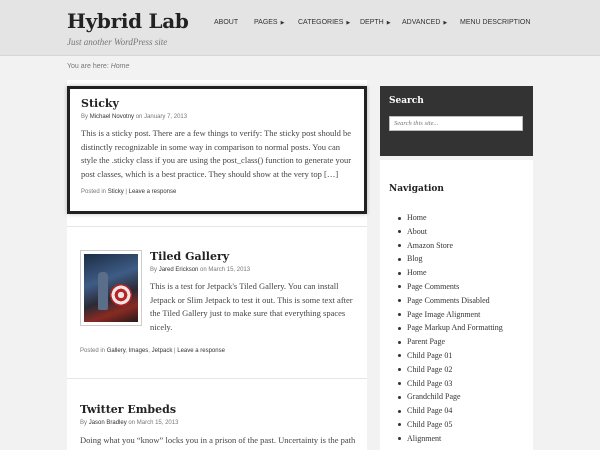 The image size is (600, 450). Describe the element at coordinates (456, 123) in the screenshot. I see `search-input` at that location.